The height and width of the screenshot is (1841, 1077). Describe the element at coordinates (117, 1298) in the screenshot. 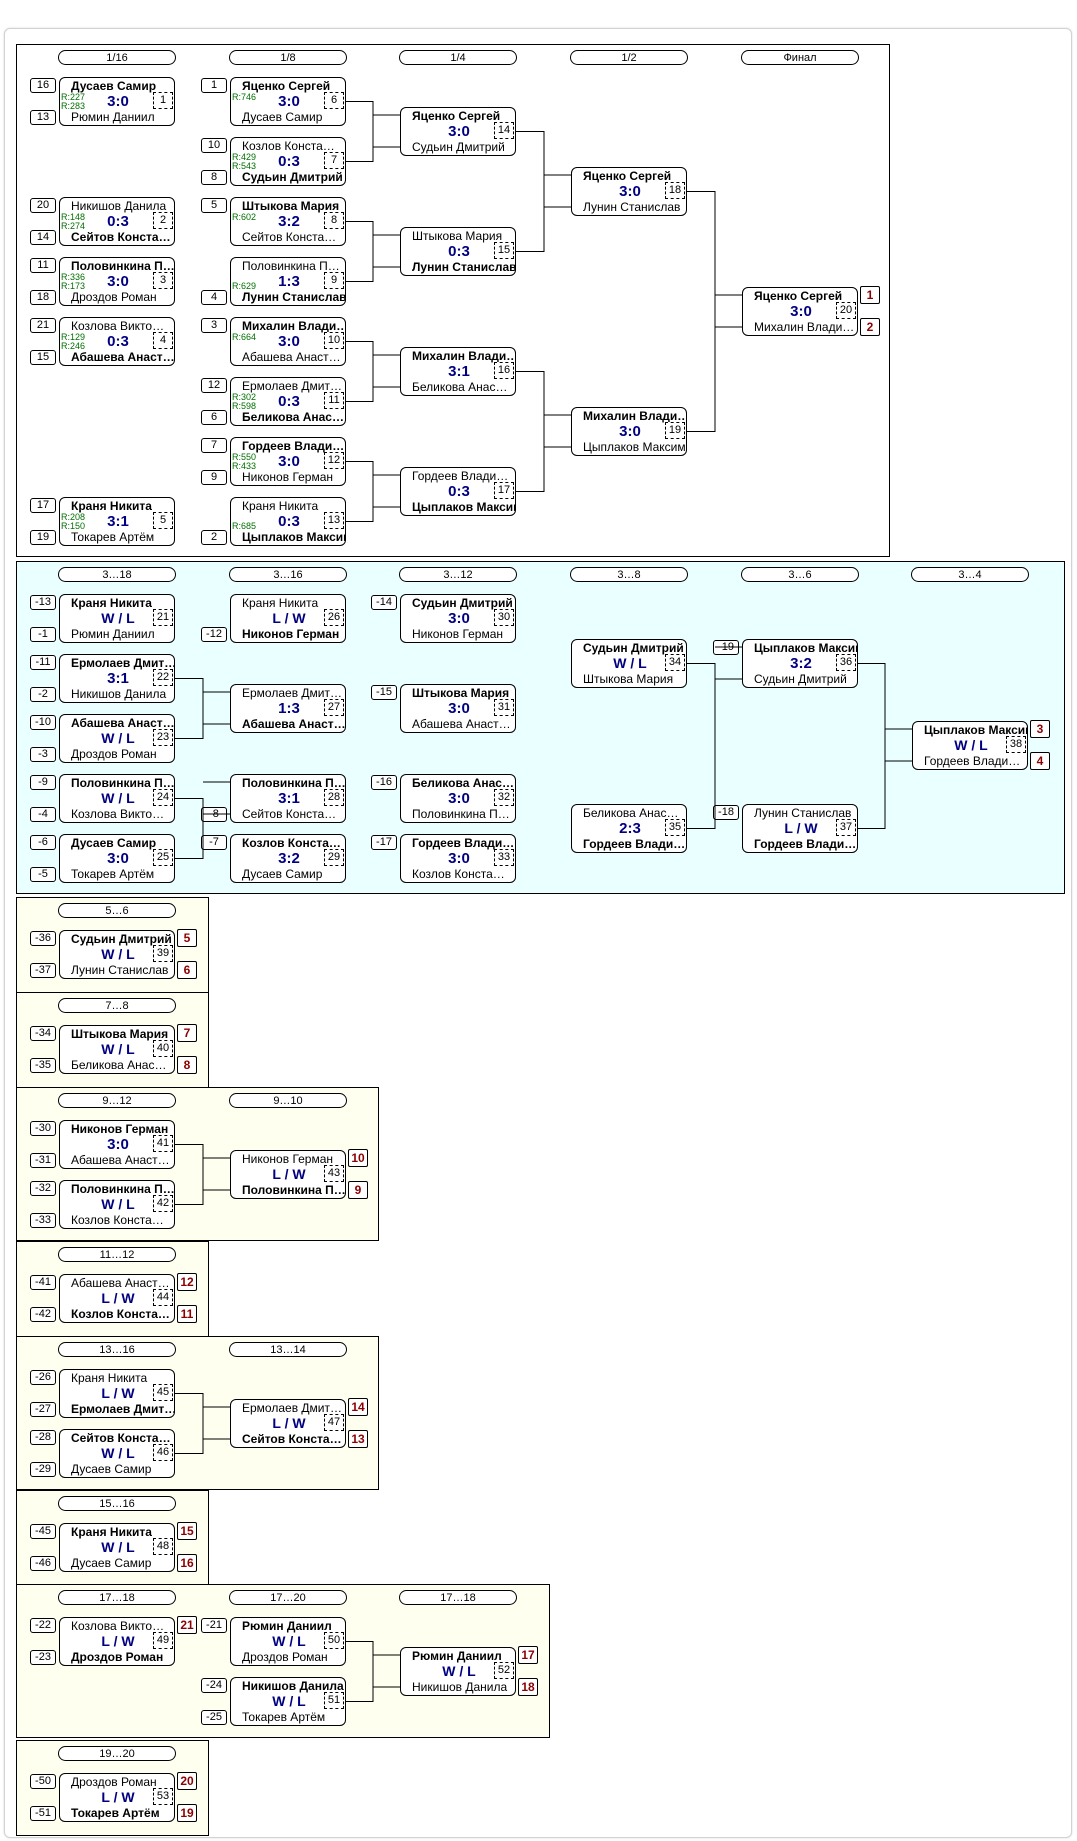

I see `match-card: Абашева Анаст… Козлов Конста… L / W 44` at that location.